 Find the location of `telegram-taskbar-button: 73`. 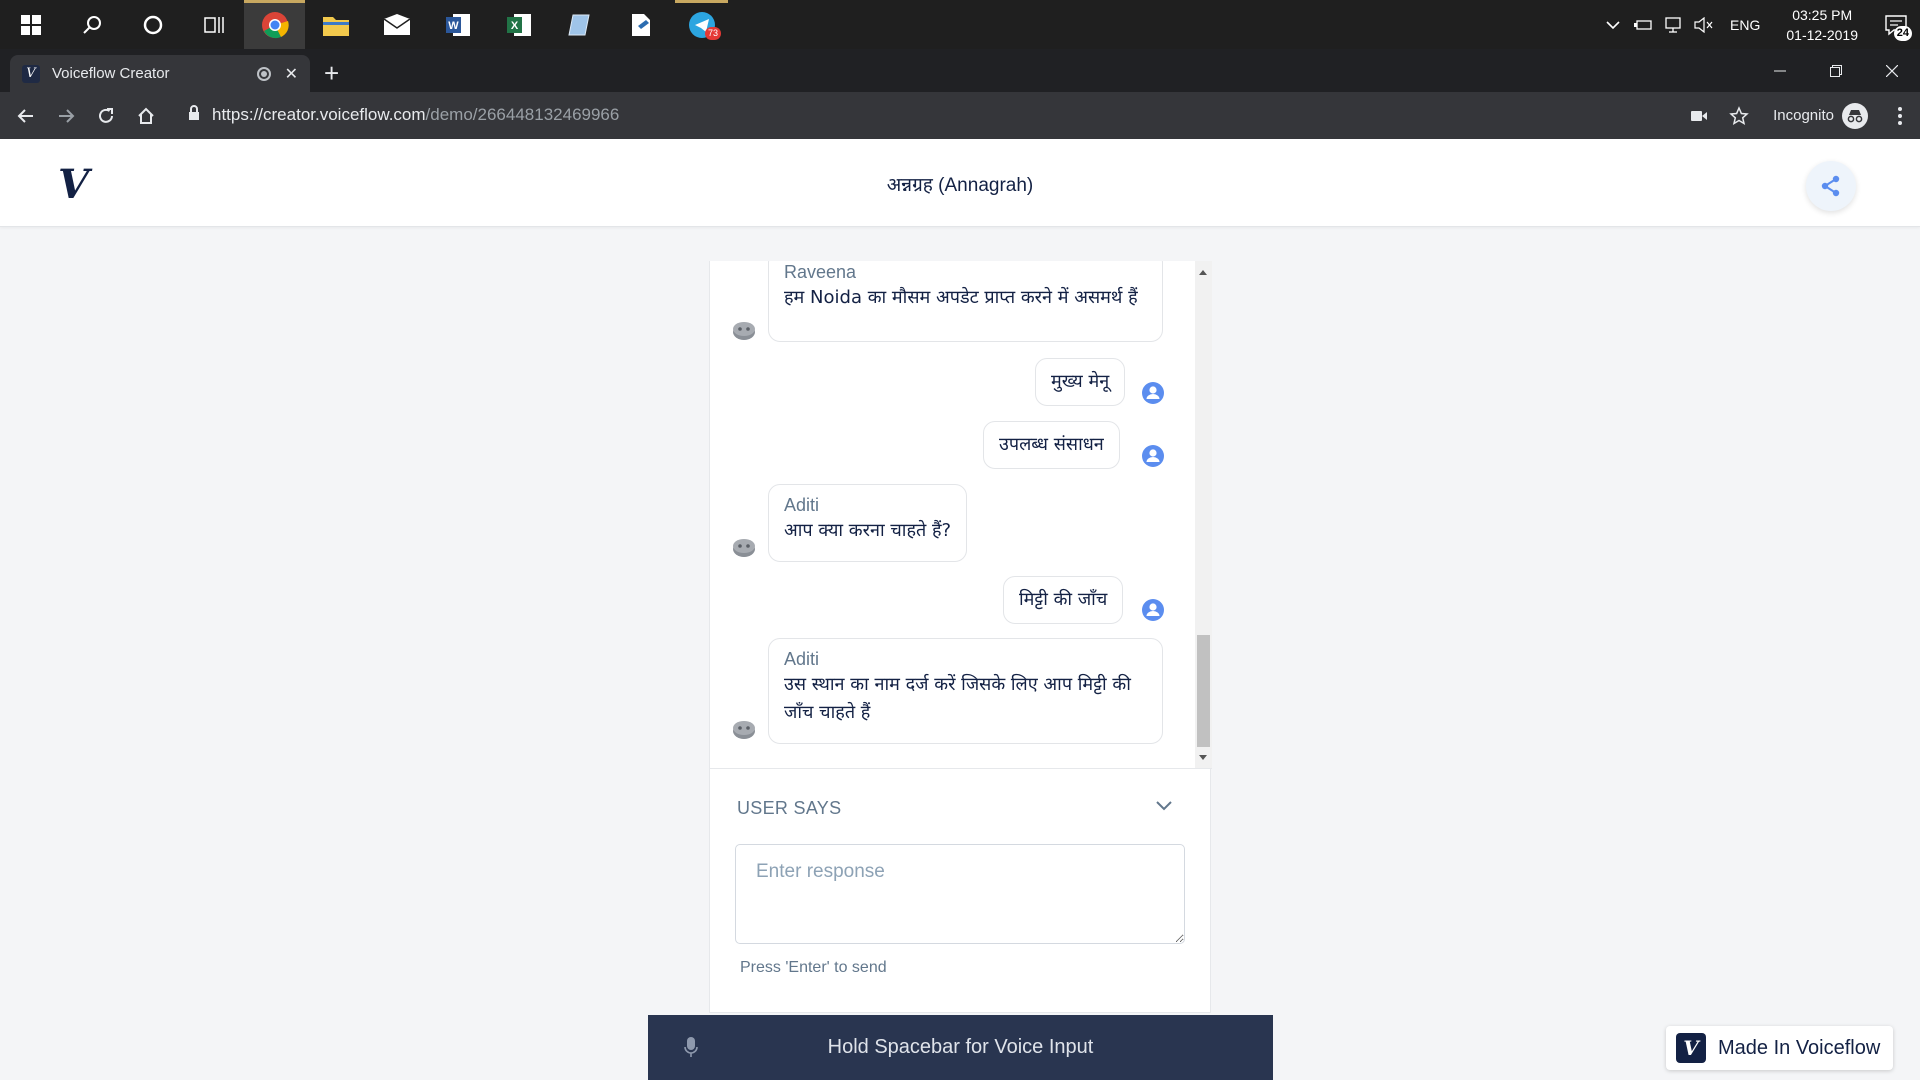

telegram-taskbar-button: 73 is located at coordinates (701, 24).